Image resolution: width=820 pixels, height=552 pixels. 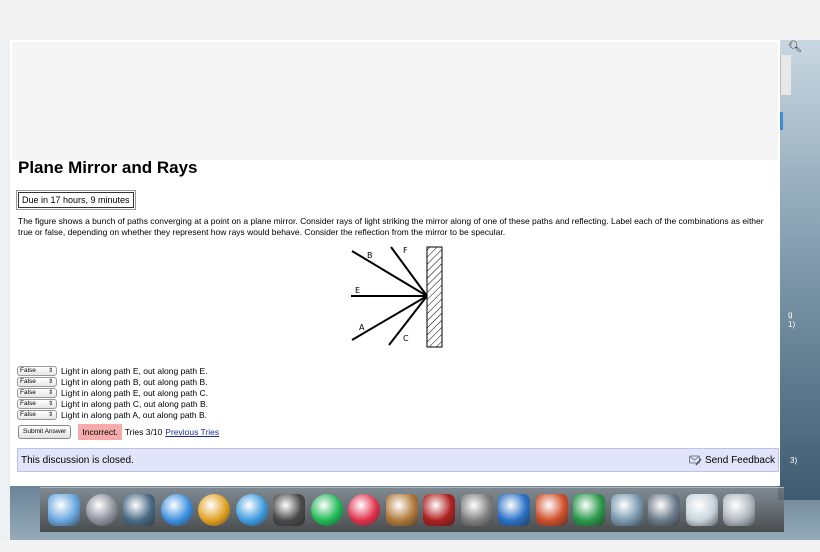 I want to click on tries-counter: Tries 3/10, so click(x=143, y=432).